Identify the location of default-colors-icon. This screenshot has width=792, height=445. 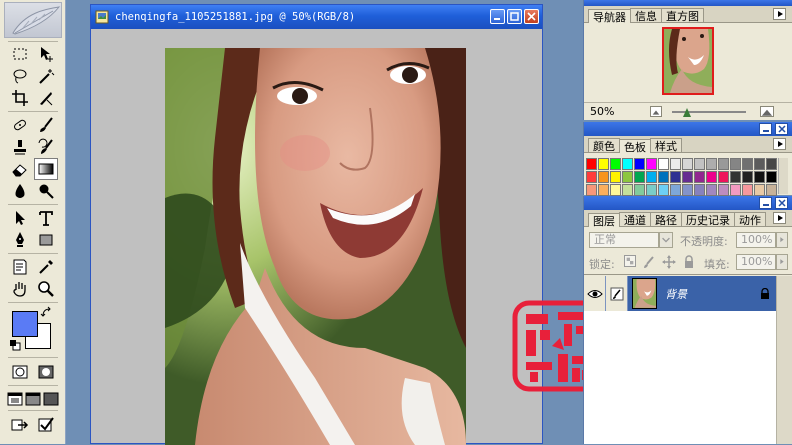
(15, 345).